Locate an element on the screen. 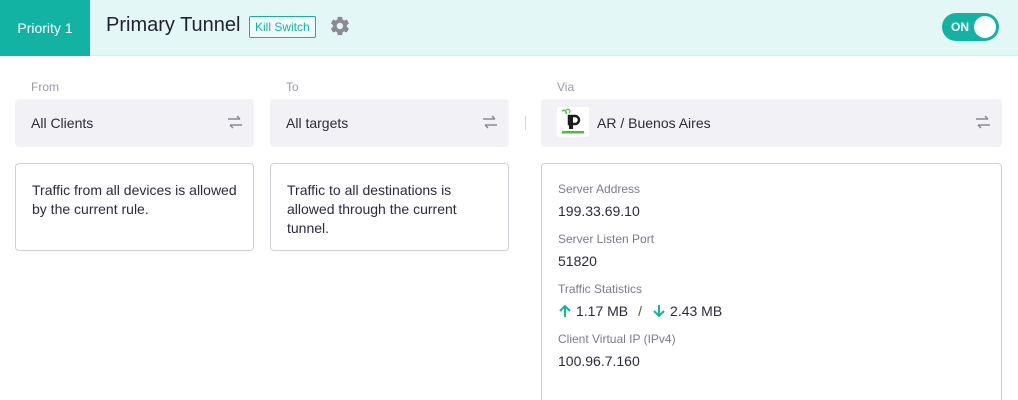 This screenshot has height=400, width=1018. listen-port: Server Listen Port 51820 is located at coordinates (606, 250).